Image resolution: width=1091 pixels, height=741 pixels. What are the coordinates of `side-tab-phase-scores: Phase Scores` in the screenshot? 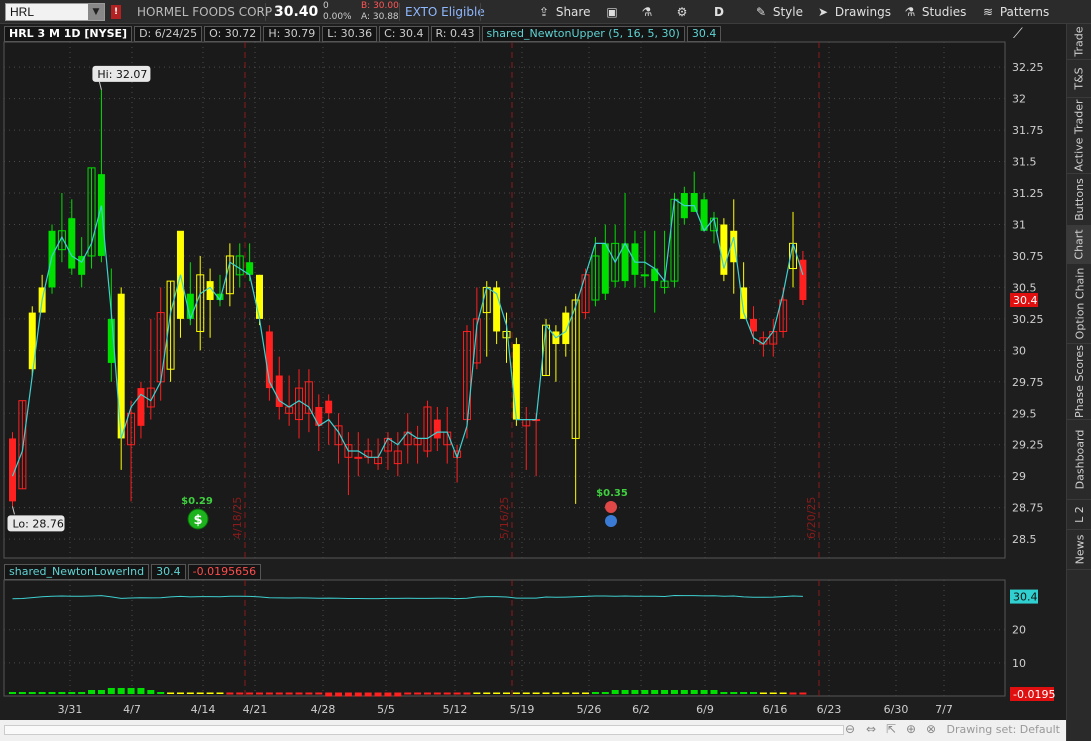 It's located at (1079, 382).